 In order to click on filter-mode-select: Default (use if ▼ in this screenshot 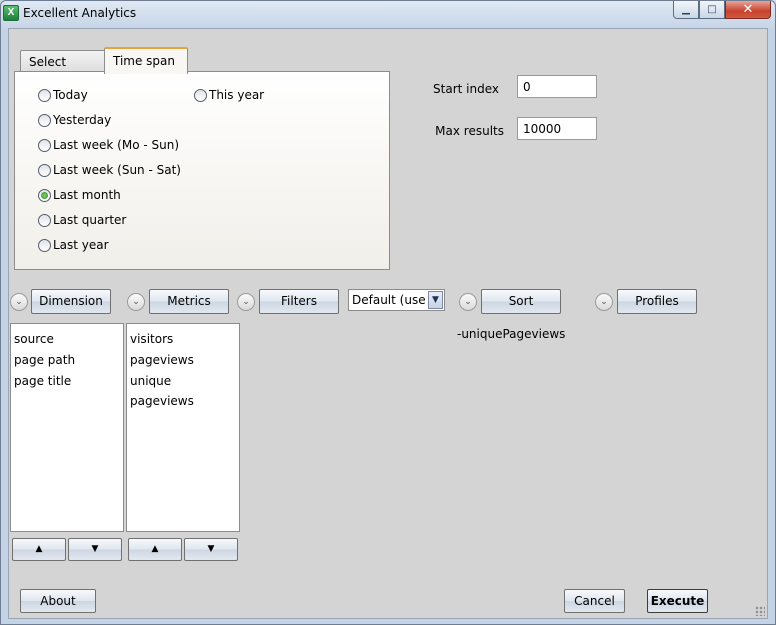, I will do `click(396, 300)`.